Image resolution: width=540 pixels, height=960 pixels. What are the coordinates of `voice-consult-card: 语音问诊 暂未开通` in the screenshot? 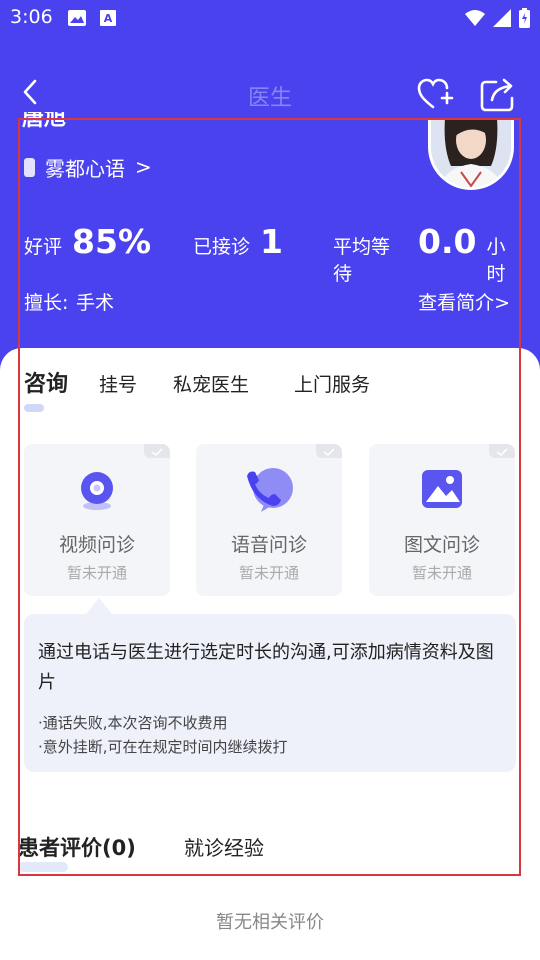 It's located at (269, 520).